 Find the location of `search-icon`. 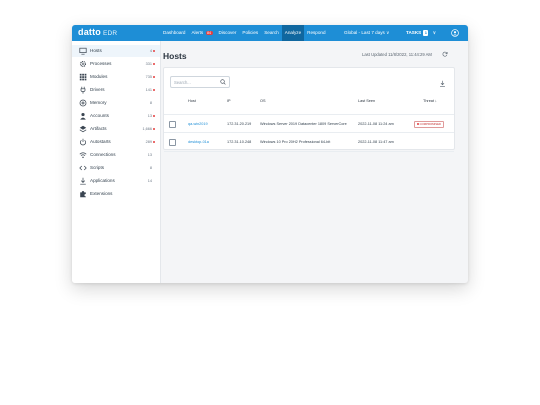

search-icon is located at coordinates (223, 82).